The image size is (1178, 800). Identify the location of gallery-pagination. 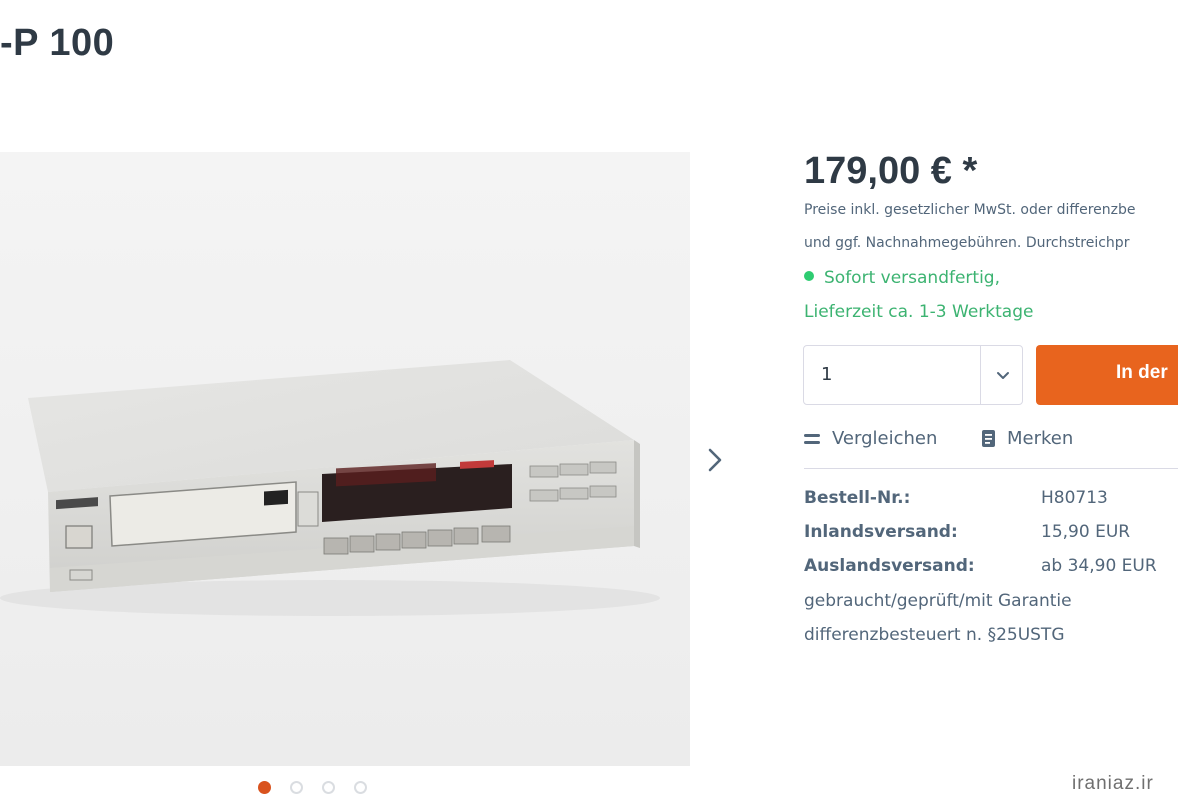
(312, 787).